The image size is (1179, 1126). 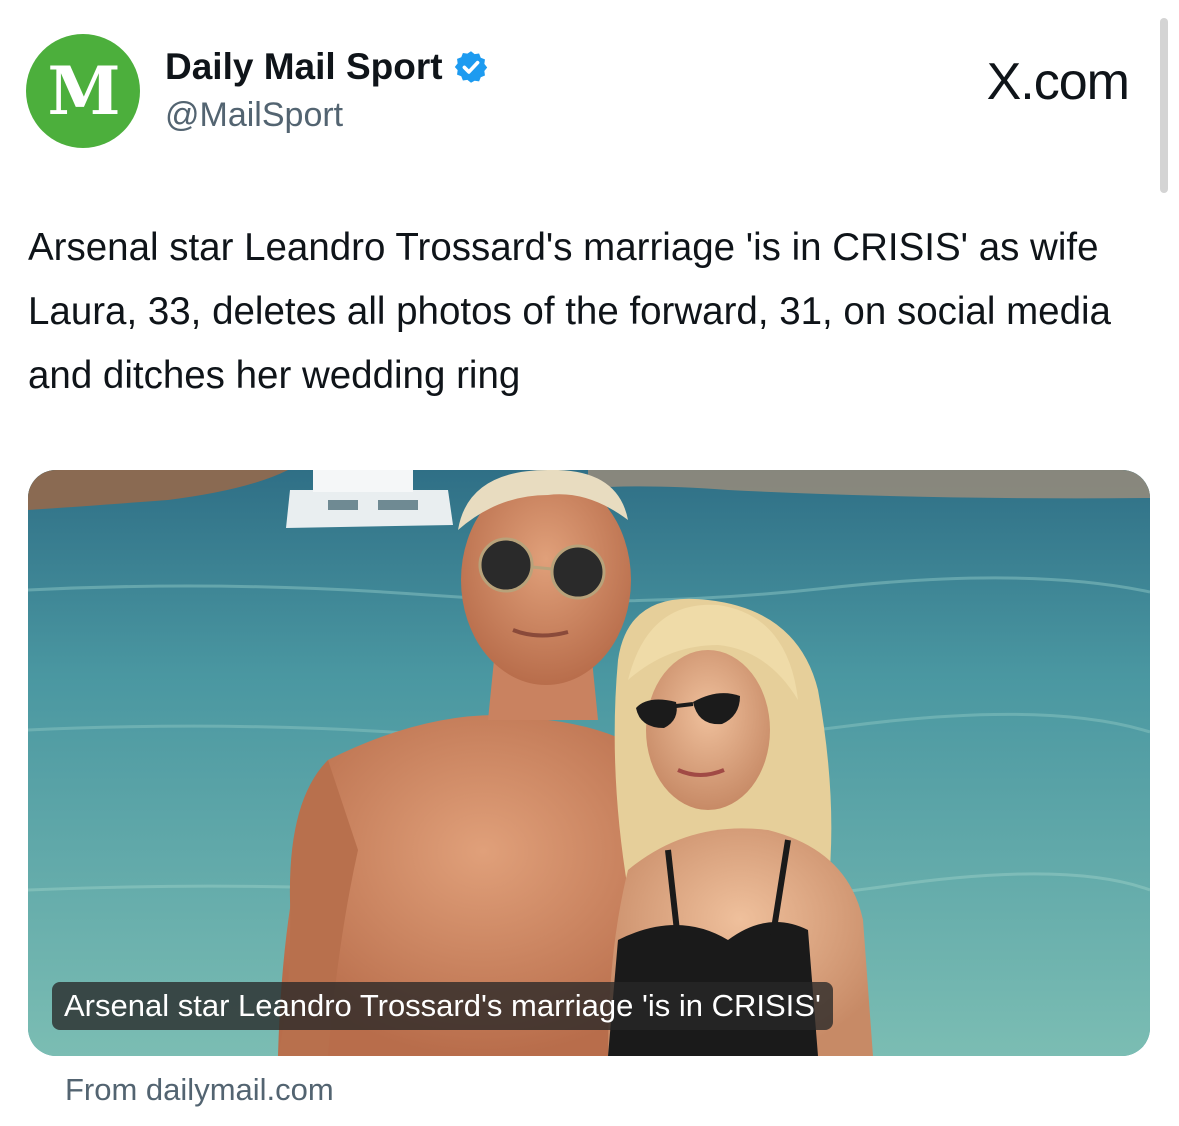 I want to click on daily-mail-logo-icon: M, so click(x=83, y=91).